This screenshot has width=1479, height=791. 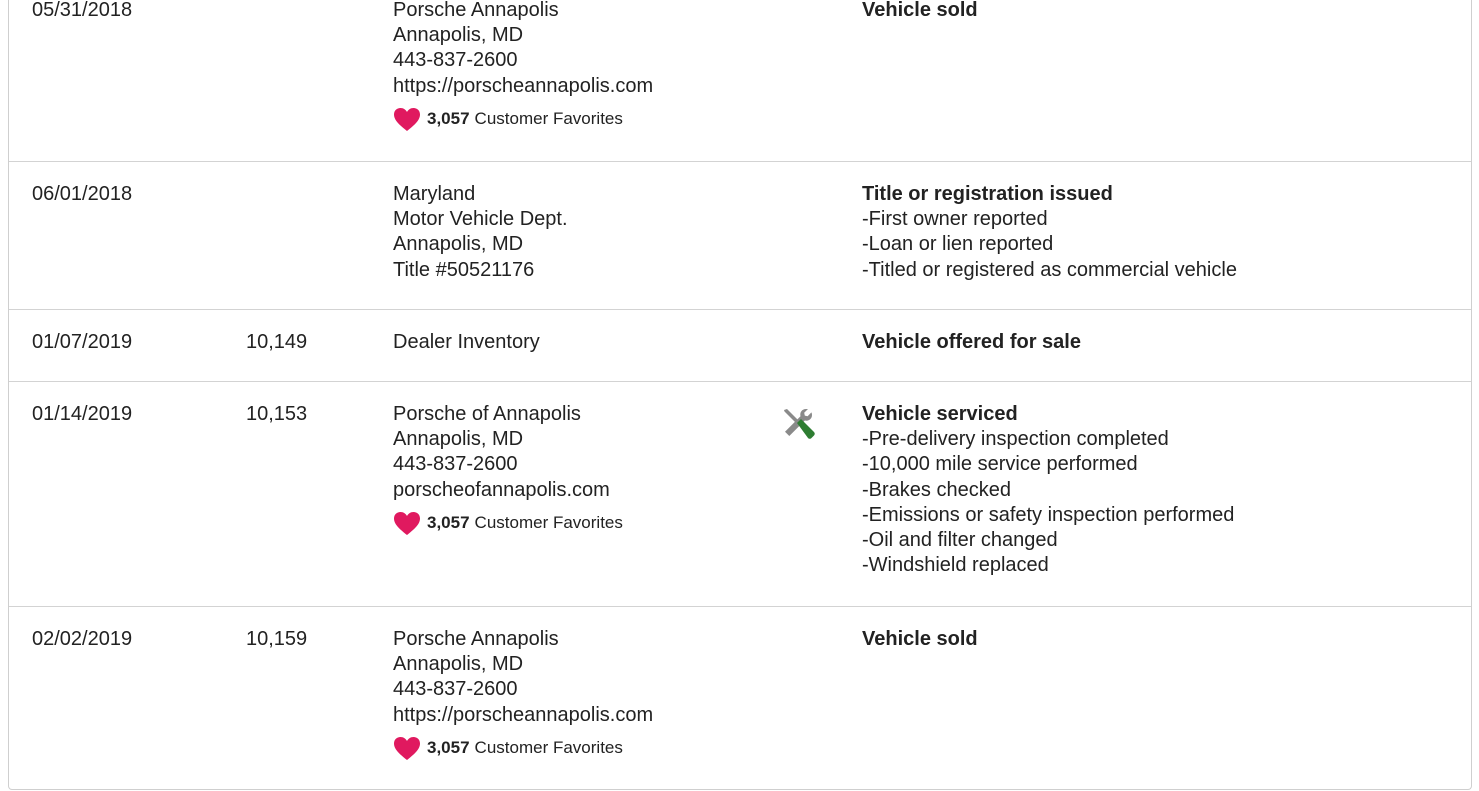 I want to click on source-name: Porsche of Annapolis, so click(x=487, y=414).